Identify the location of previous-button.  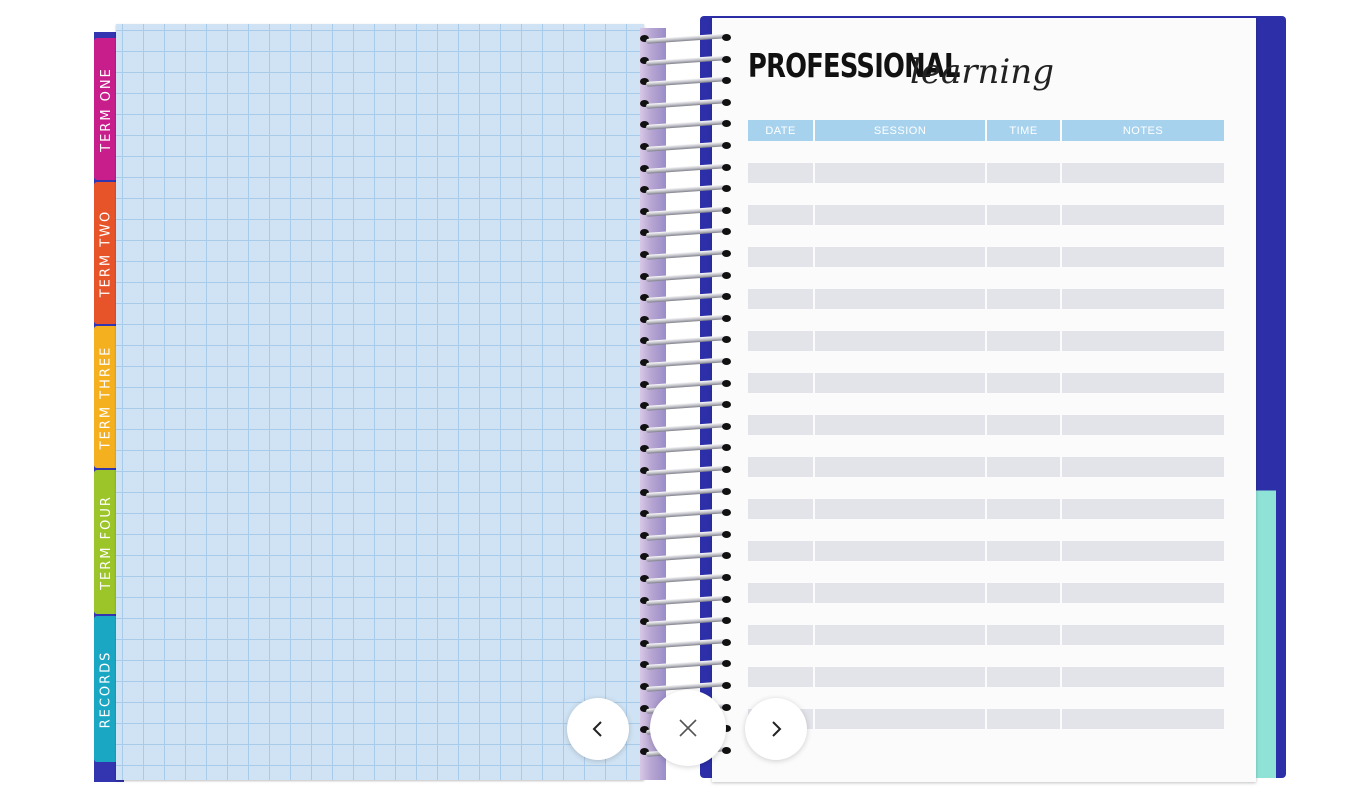
(598, 729).